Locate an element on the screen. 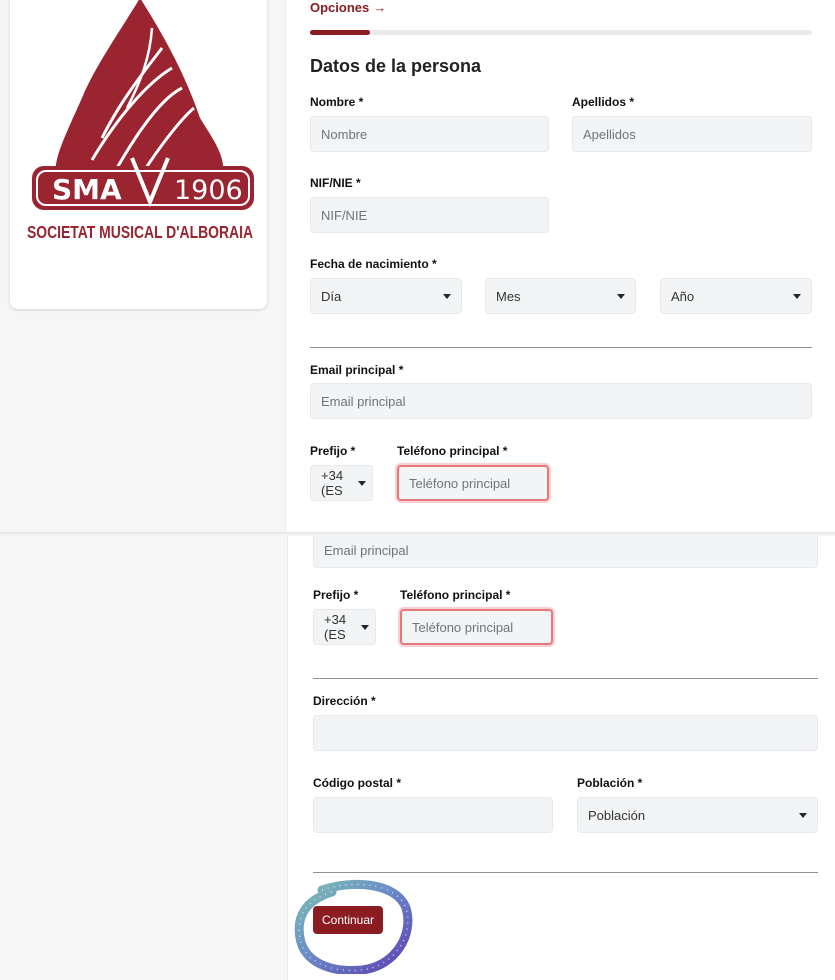 The height and width of the screenshot is (980, 835). arrow-right-icon: → is located at coordinates (380, 7).